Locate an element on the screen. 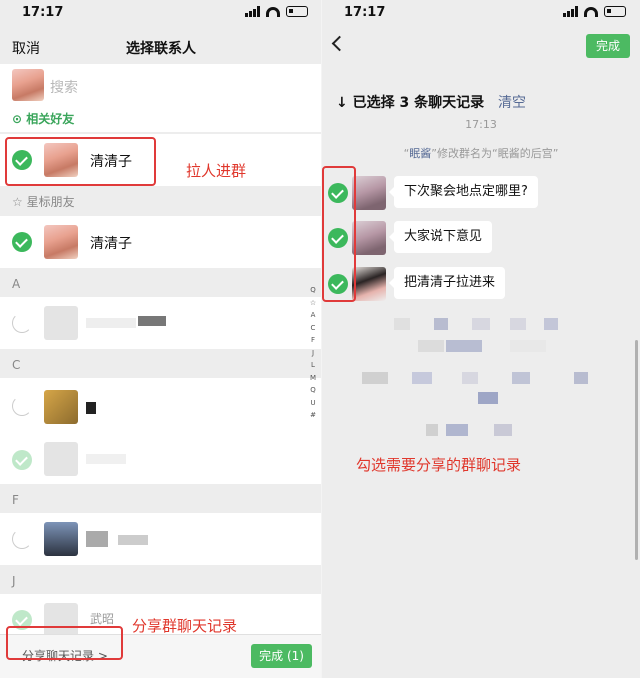 The height and width of the screenshot is (678, 640). done-button: 完成 is located at coordinates (608, 46).